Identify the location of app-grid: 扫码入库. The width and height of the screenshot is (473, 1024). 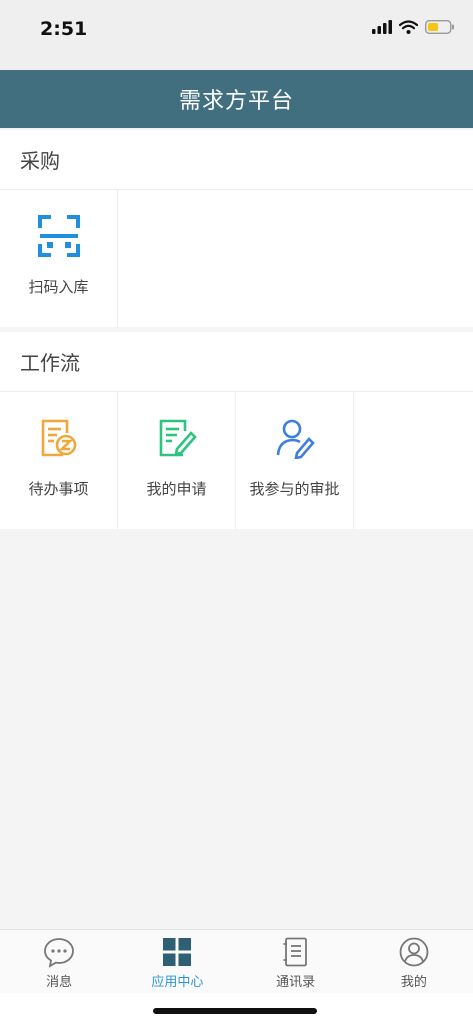
(236, 258).